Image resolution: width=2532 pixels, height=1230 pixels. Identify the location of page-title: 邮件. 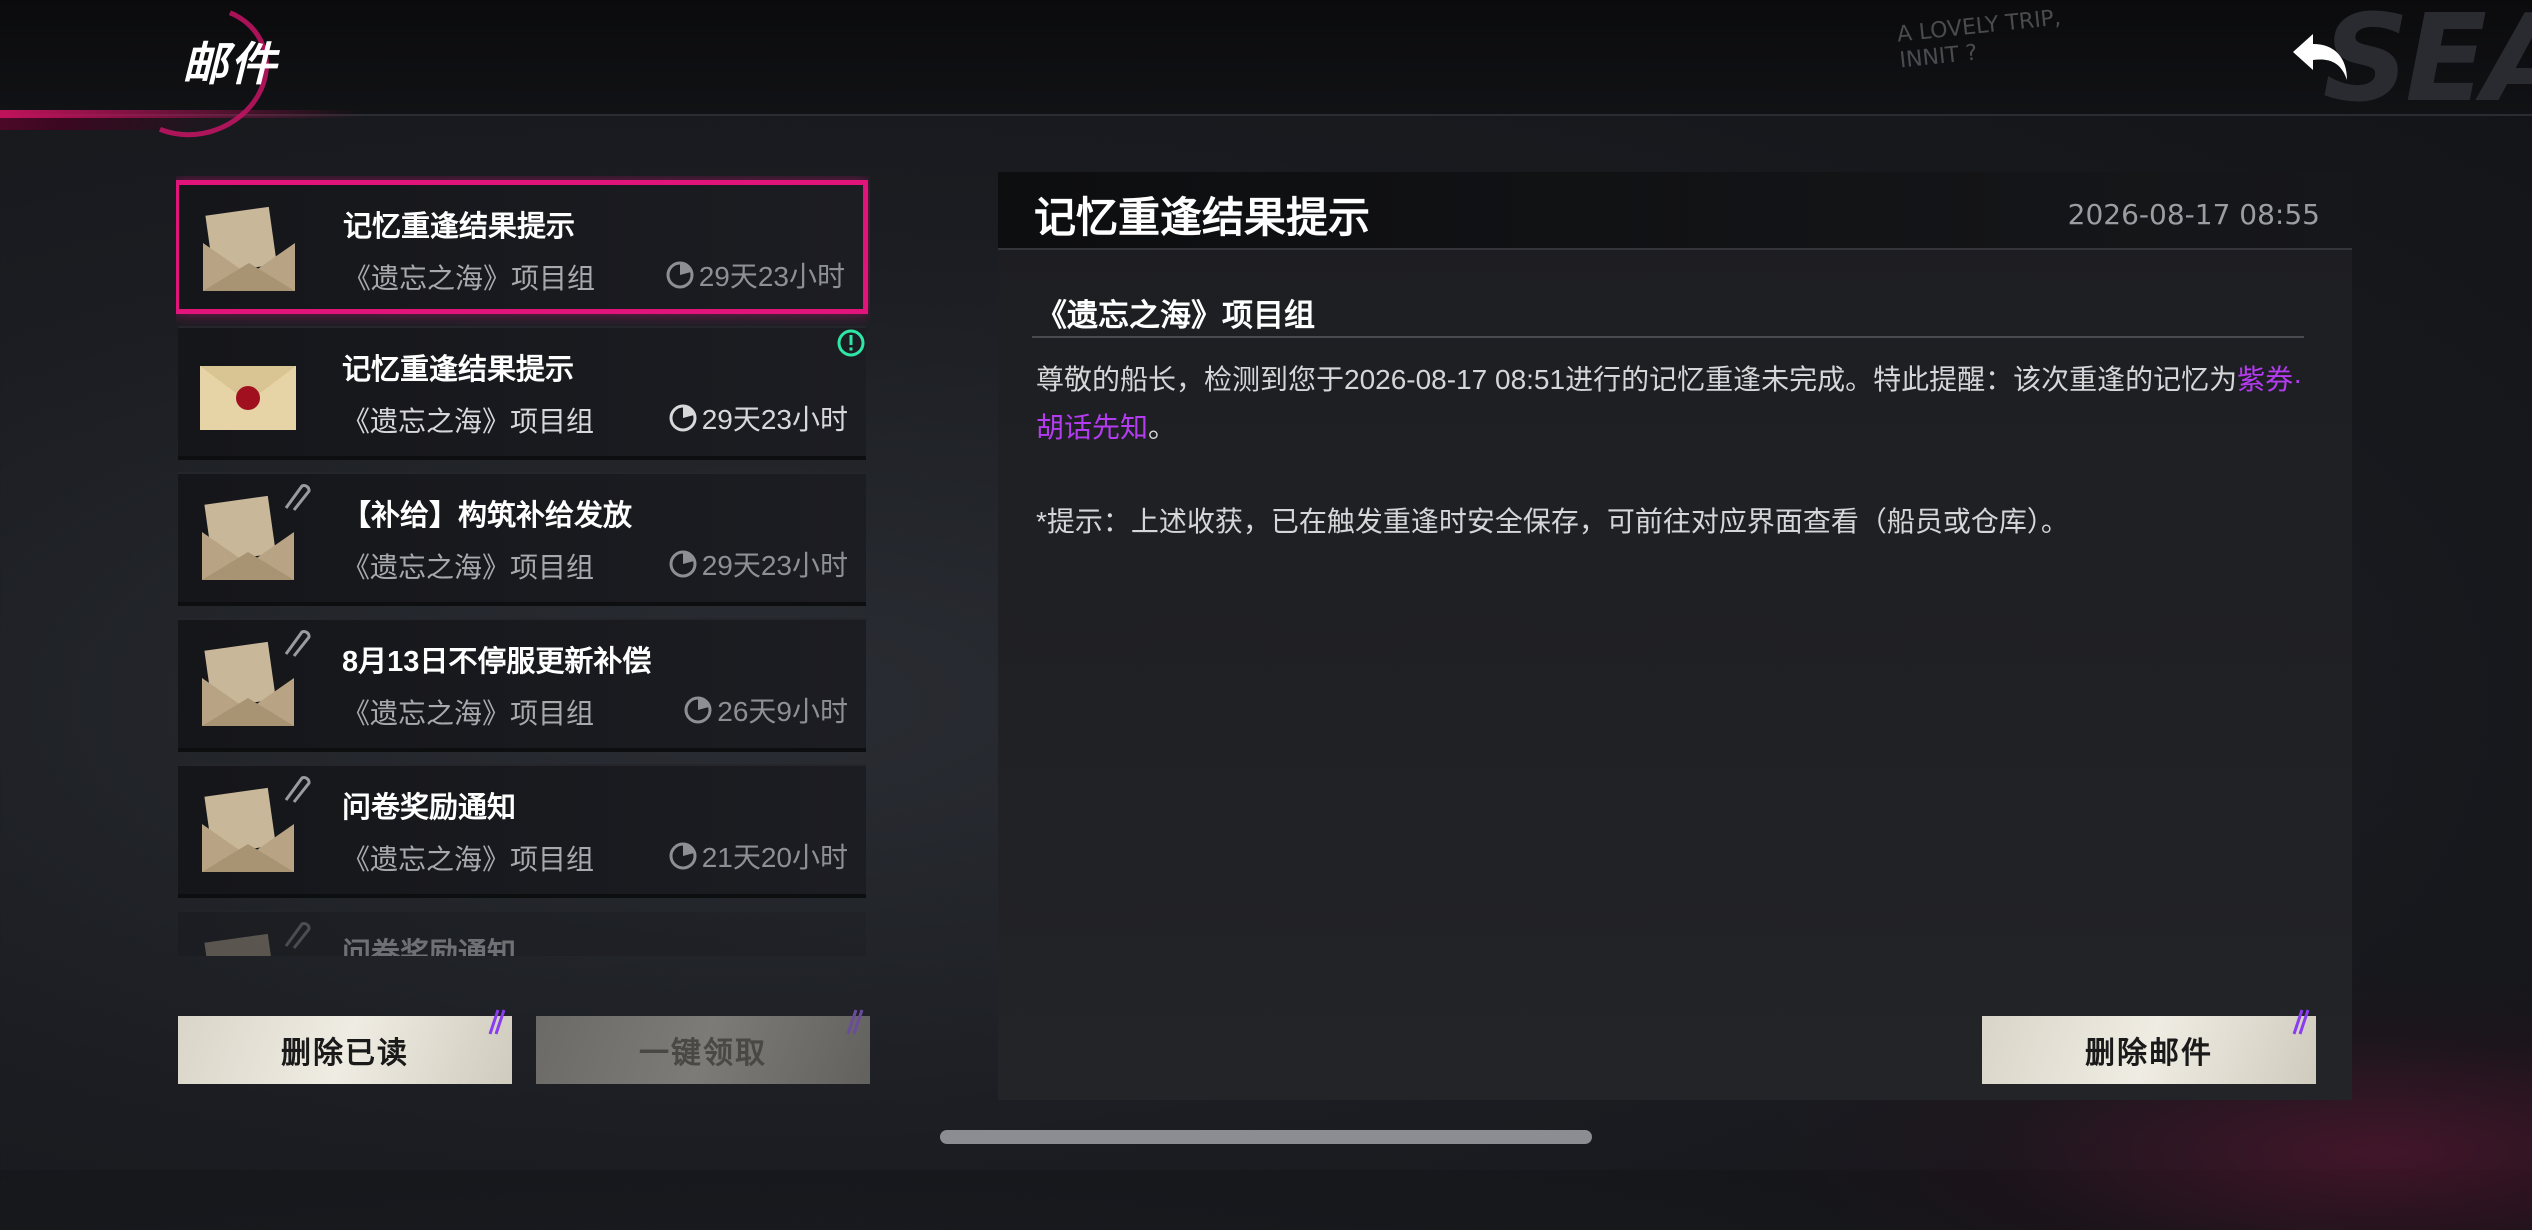
(230, 64).